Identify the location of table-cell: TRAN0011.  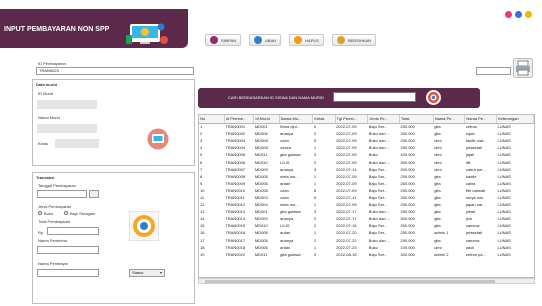
(235, 197).